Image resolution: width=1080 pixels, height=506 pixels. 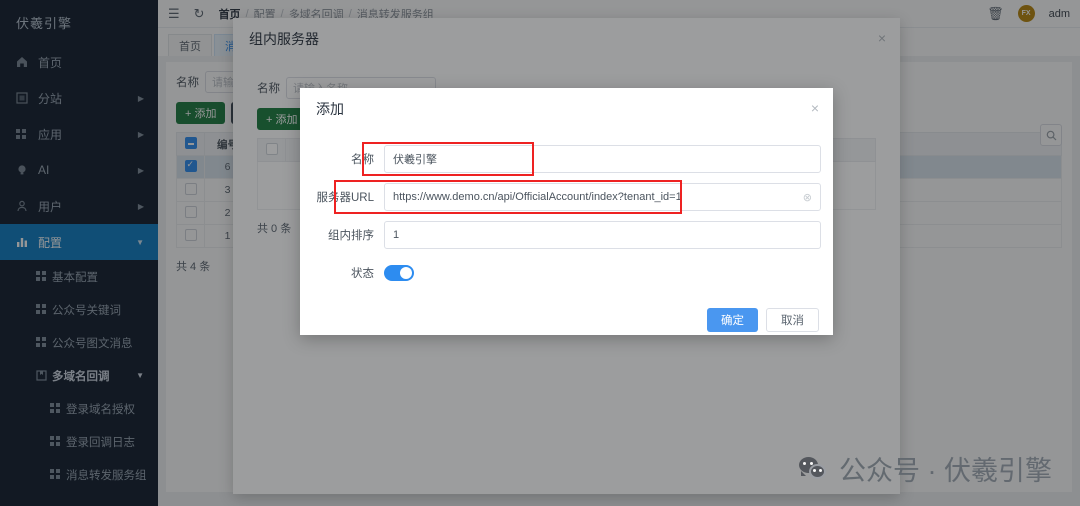 What do you see at coordinates (351, 236) in the screenshot?
I see `order-label: 组内排序` at bounding box center [351, 236].